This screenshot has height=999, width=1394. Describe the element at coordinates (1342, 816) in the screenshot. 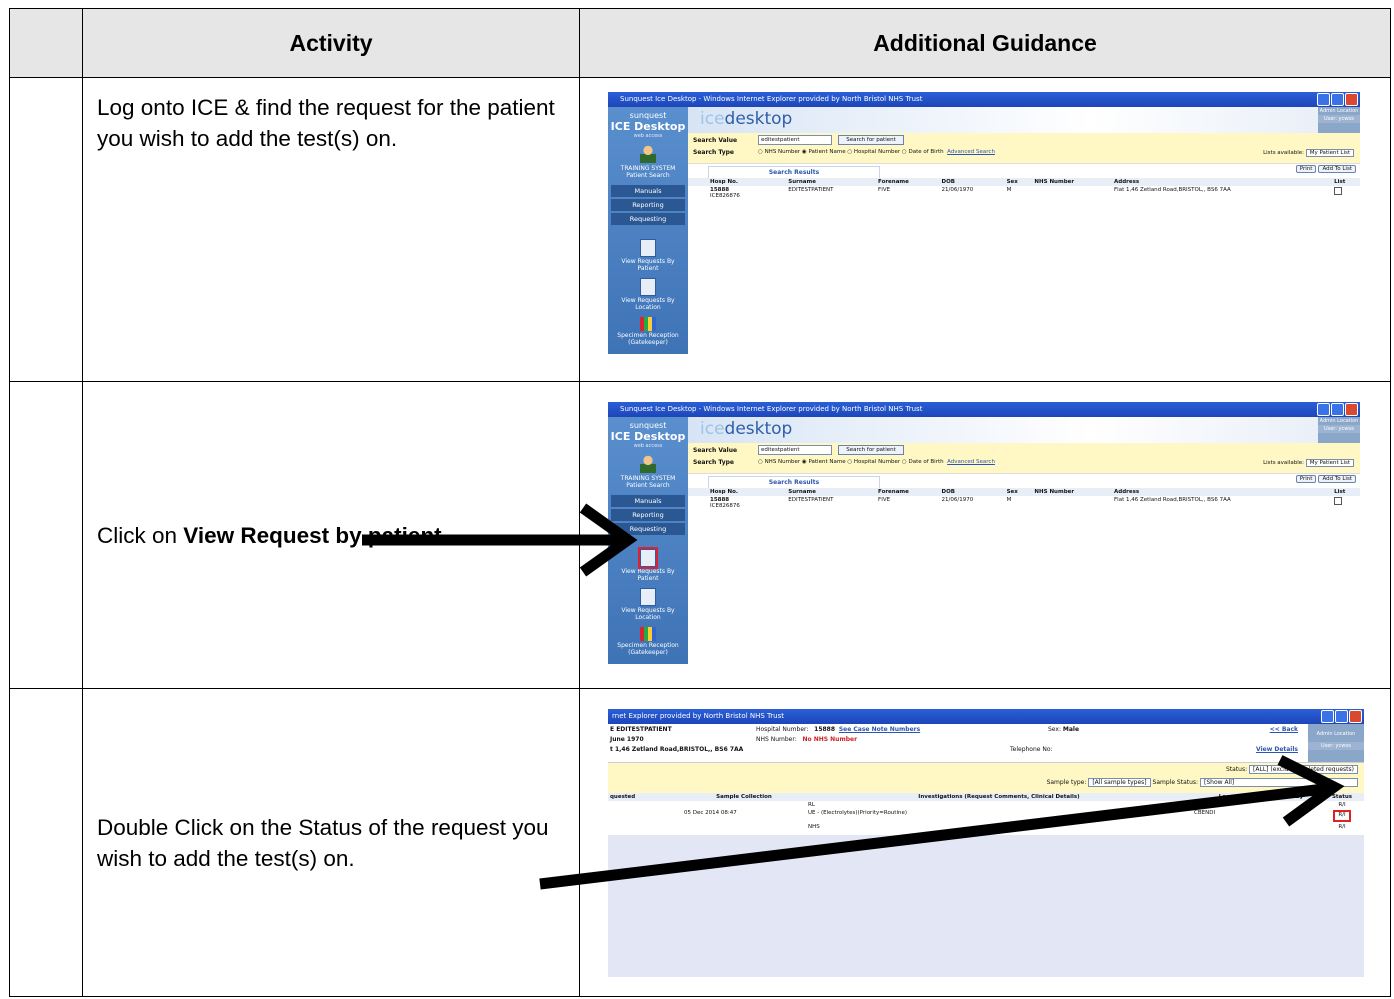

I see `status-cell-highlighted: R/I` at that location.